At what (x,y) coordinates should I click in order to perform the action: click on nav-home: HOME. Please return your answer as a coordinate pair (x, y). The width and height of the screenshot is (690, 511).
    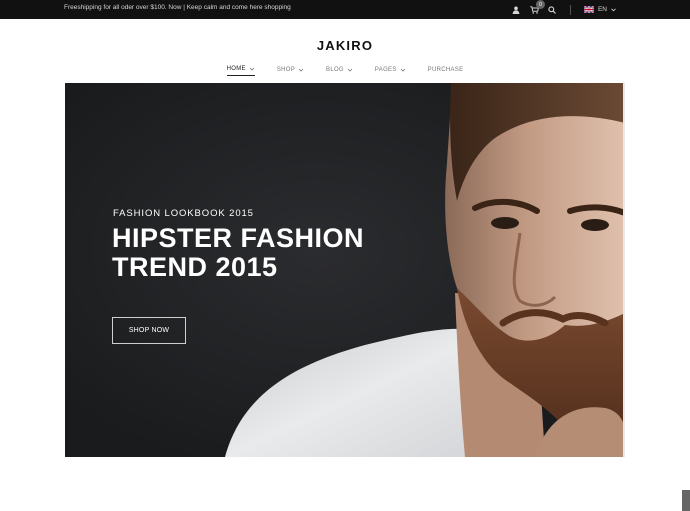
    Looking at the image, I should click on (240, 71).